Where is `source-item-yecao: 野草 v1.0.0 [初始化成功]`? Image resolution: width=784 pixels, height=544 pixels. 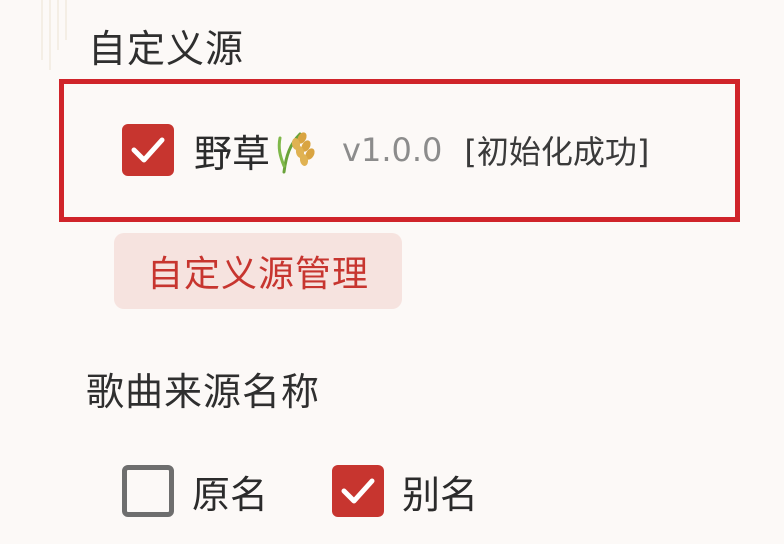
source-item-yecao: 野草 v1.0.0 [初始化成功] is located at coordinates (385, 150).